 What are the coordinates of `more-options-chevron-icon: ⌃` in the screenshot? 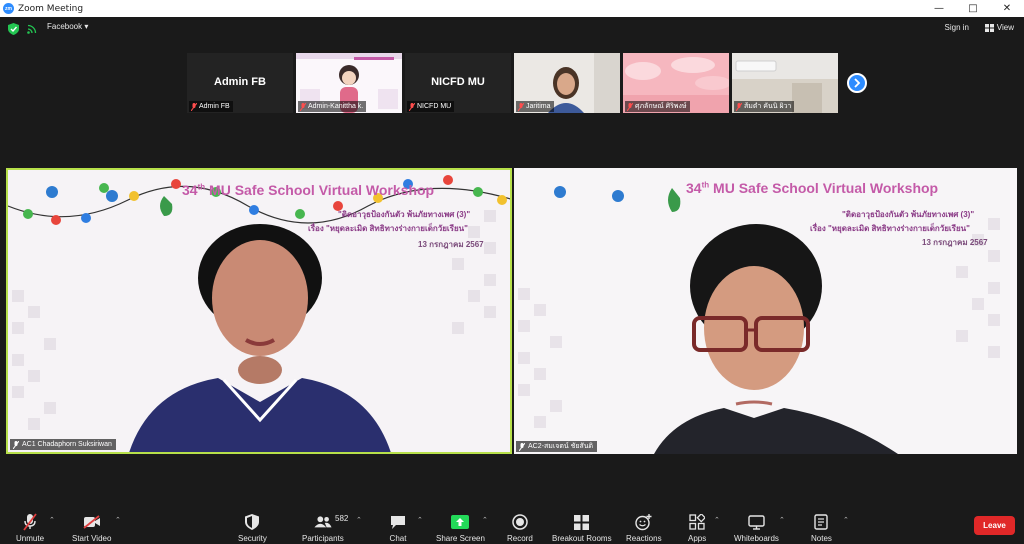 It's located at (846, 520).